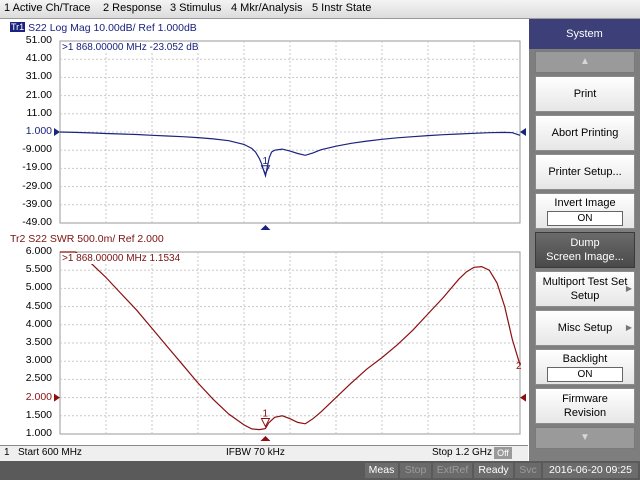  I want to click on channel-number: 1, so click(7, 452).